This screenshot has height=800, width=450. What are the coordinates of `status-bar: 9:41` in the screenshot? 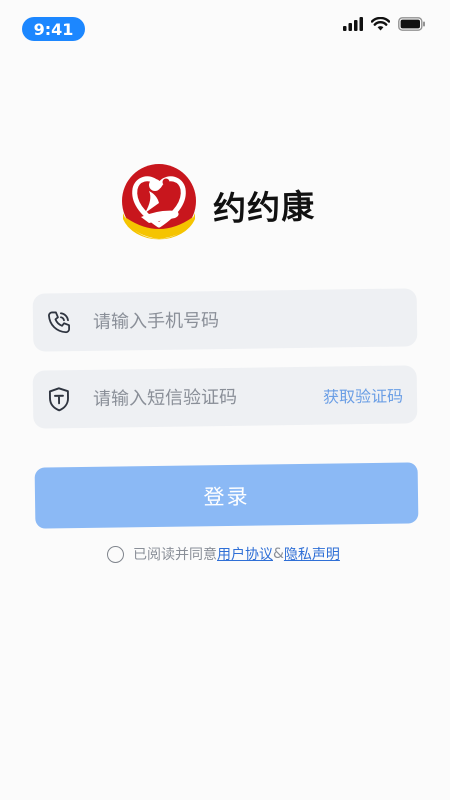 It's located at (225, 25).